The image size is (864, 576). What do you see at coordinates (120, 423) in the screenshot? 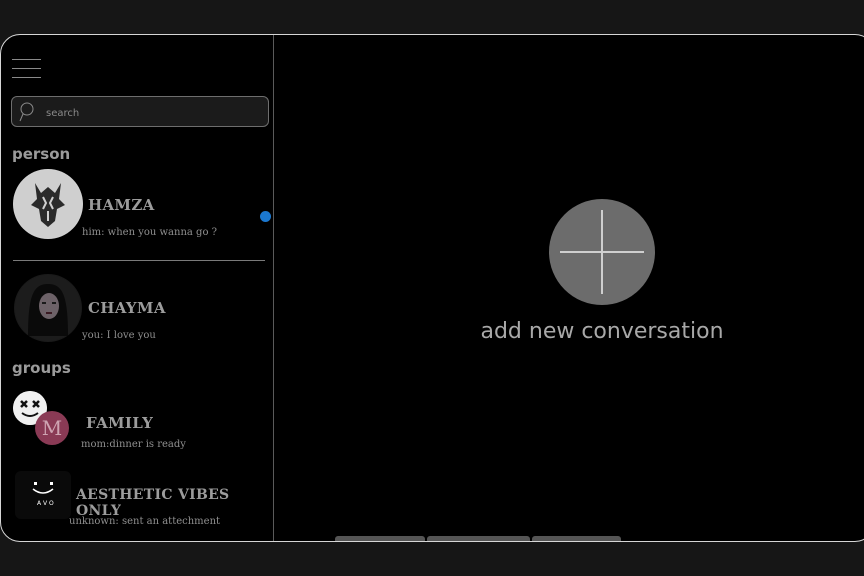
I see `group-name: FAMILY` at bounding box center [120, 423].